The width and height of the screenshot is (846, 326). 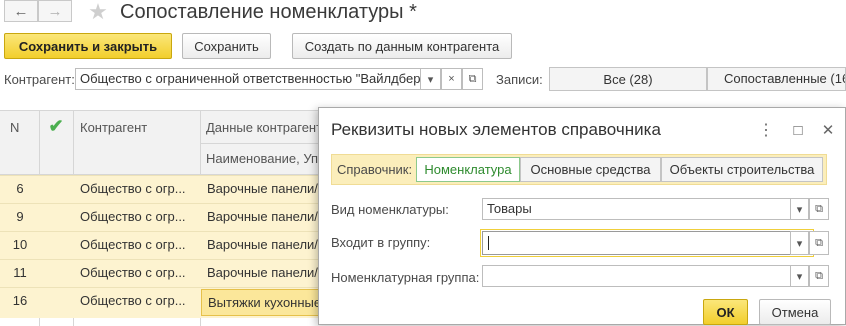 What do you see at coordinates (405, 277) in the screenshot?
I see `nomenclature-group-label: Номенклатурная группа:` at bounding box center [405, 277].